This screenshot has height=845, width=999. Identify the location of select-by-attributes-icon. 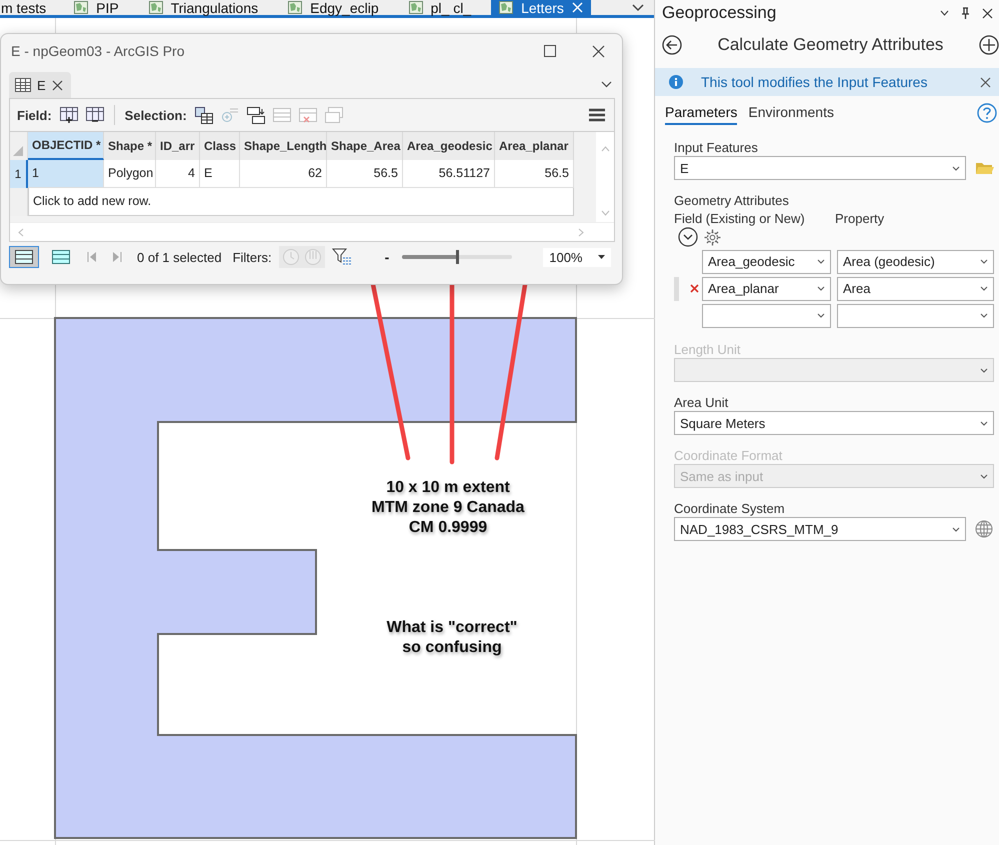
(203, 115).